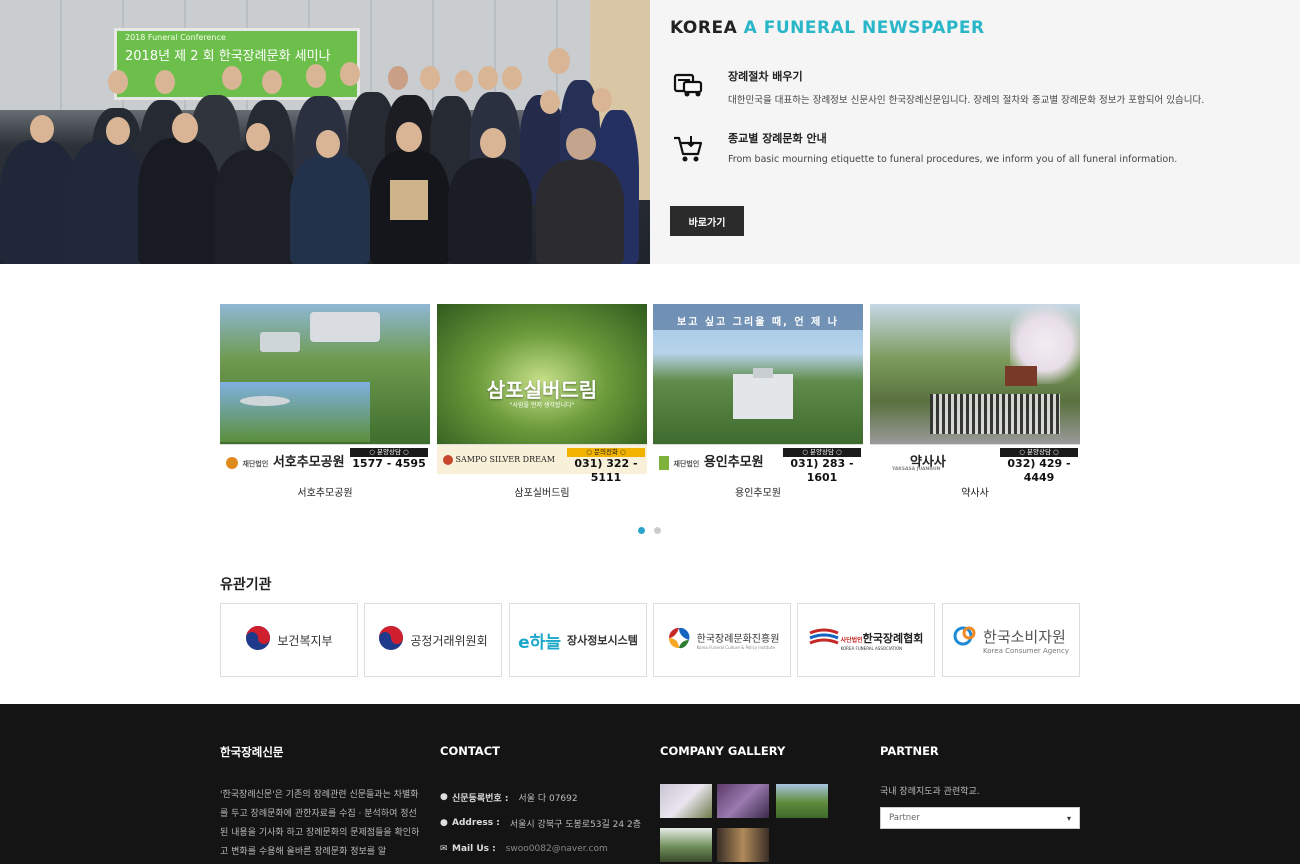  Describe the element at coordinates (711, 460) in the screenshot. I see `card-name: 재단법인 용인추모원` at that location.